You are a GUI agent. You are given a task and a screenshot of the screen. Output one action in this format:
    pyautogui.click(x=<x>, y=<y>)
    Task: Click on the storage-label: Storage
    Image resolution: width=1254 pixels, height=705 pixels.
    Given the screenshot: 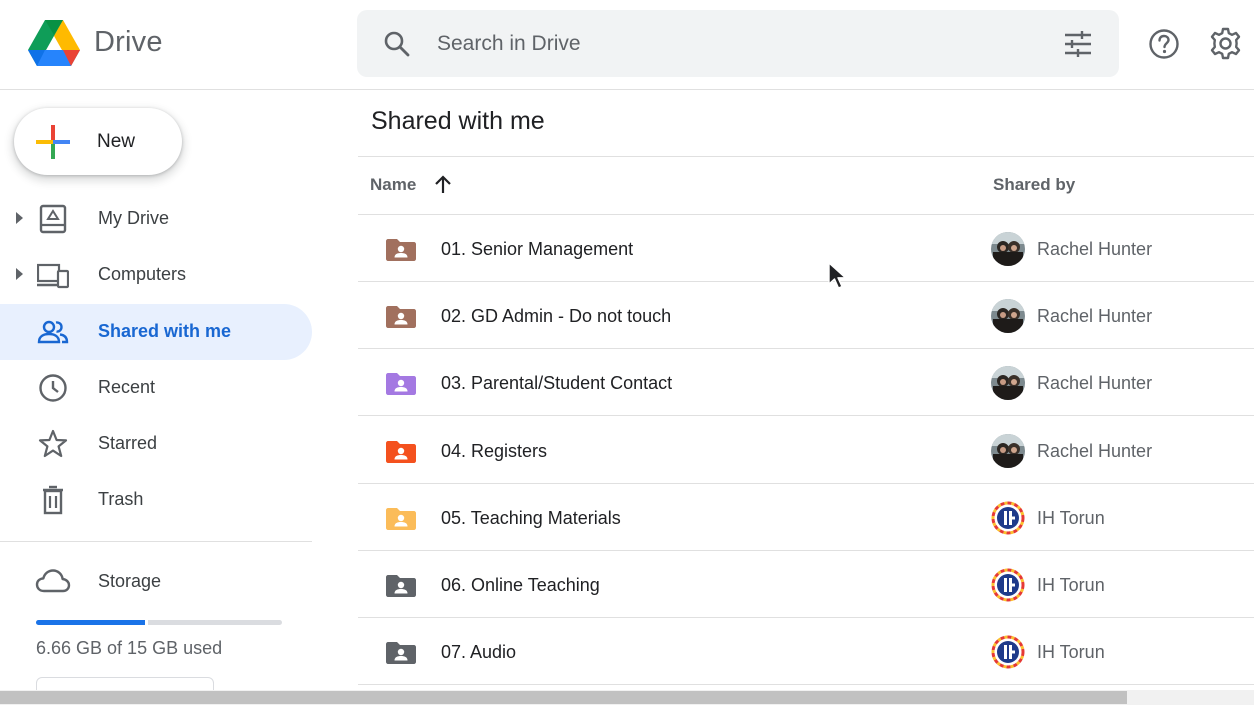 What is the action you would take?
    pyautogui.click(x=129, y=581)
    